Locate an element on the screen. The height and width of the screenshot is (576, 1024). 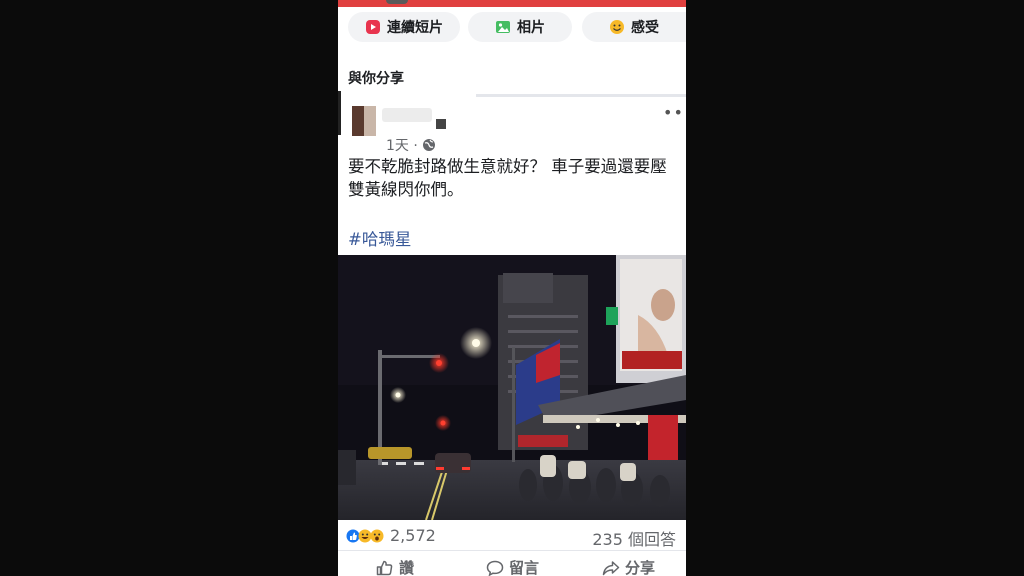
comment-icon is located at coordinates (495, 568).